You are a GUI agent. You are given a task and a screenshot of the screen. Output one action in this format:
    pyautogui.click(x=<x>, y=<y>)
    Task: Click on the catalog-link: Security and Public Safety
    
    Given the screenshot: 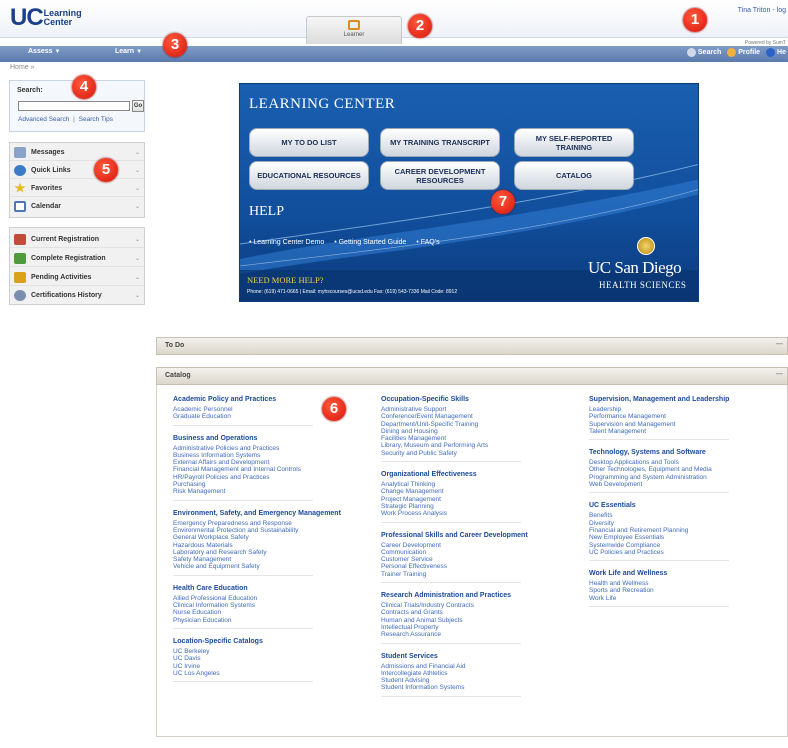 What is the action you would take?
    pyautogui.click(x=481, y=453)
    